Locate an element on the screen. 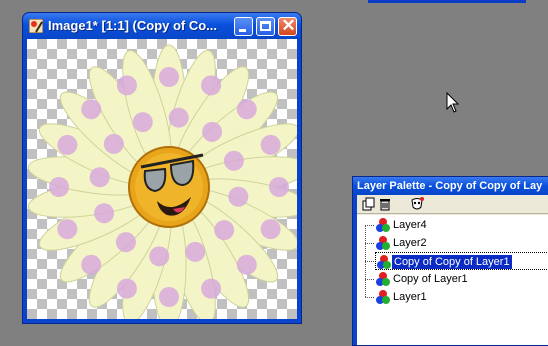  image-window-titlebar: Image1* [1:1] (Copy of Co... ✕ is located at coordinates (162, 26).